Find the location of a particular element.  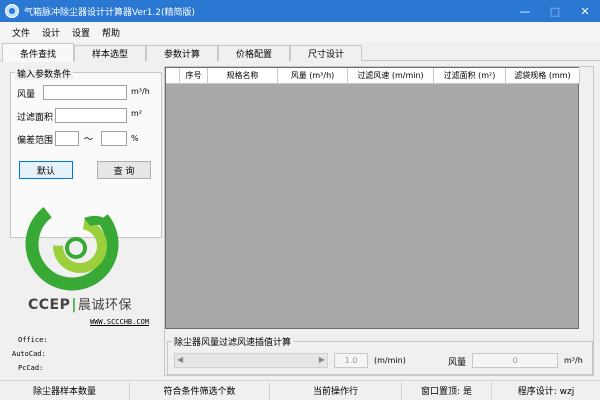

speed-value-input: 1.0 is located at coordinates (351, 360).